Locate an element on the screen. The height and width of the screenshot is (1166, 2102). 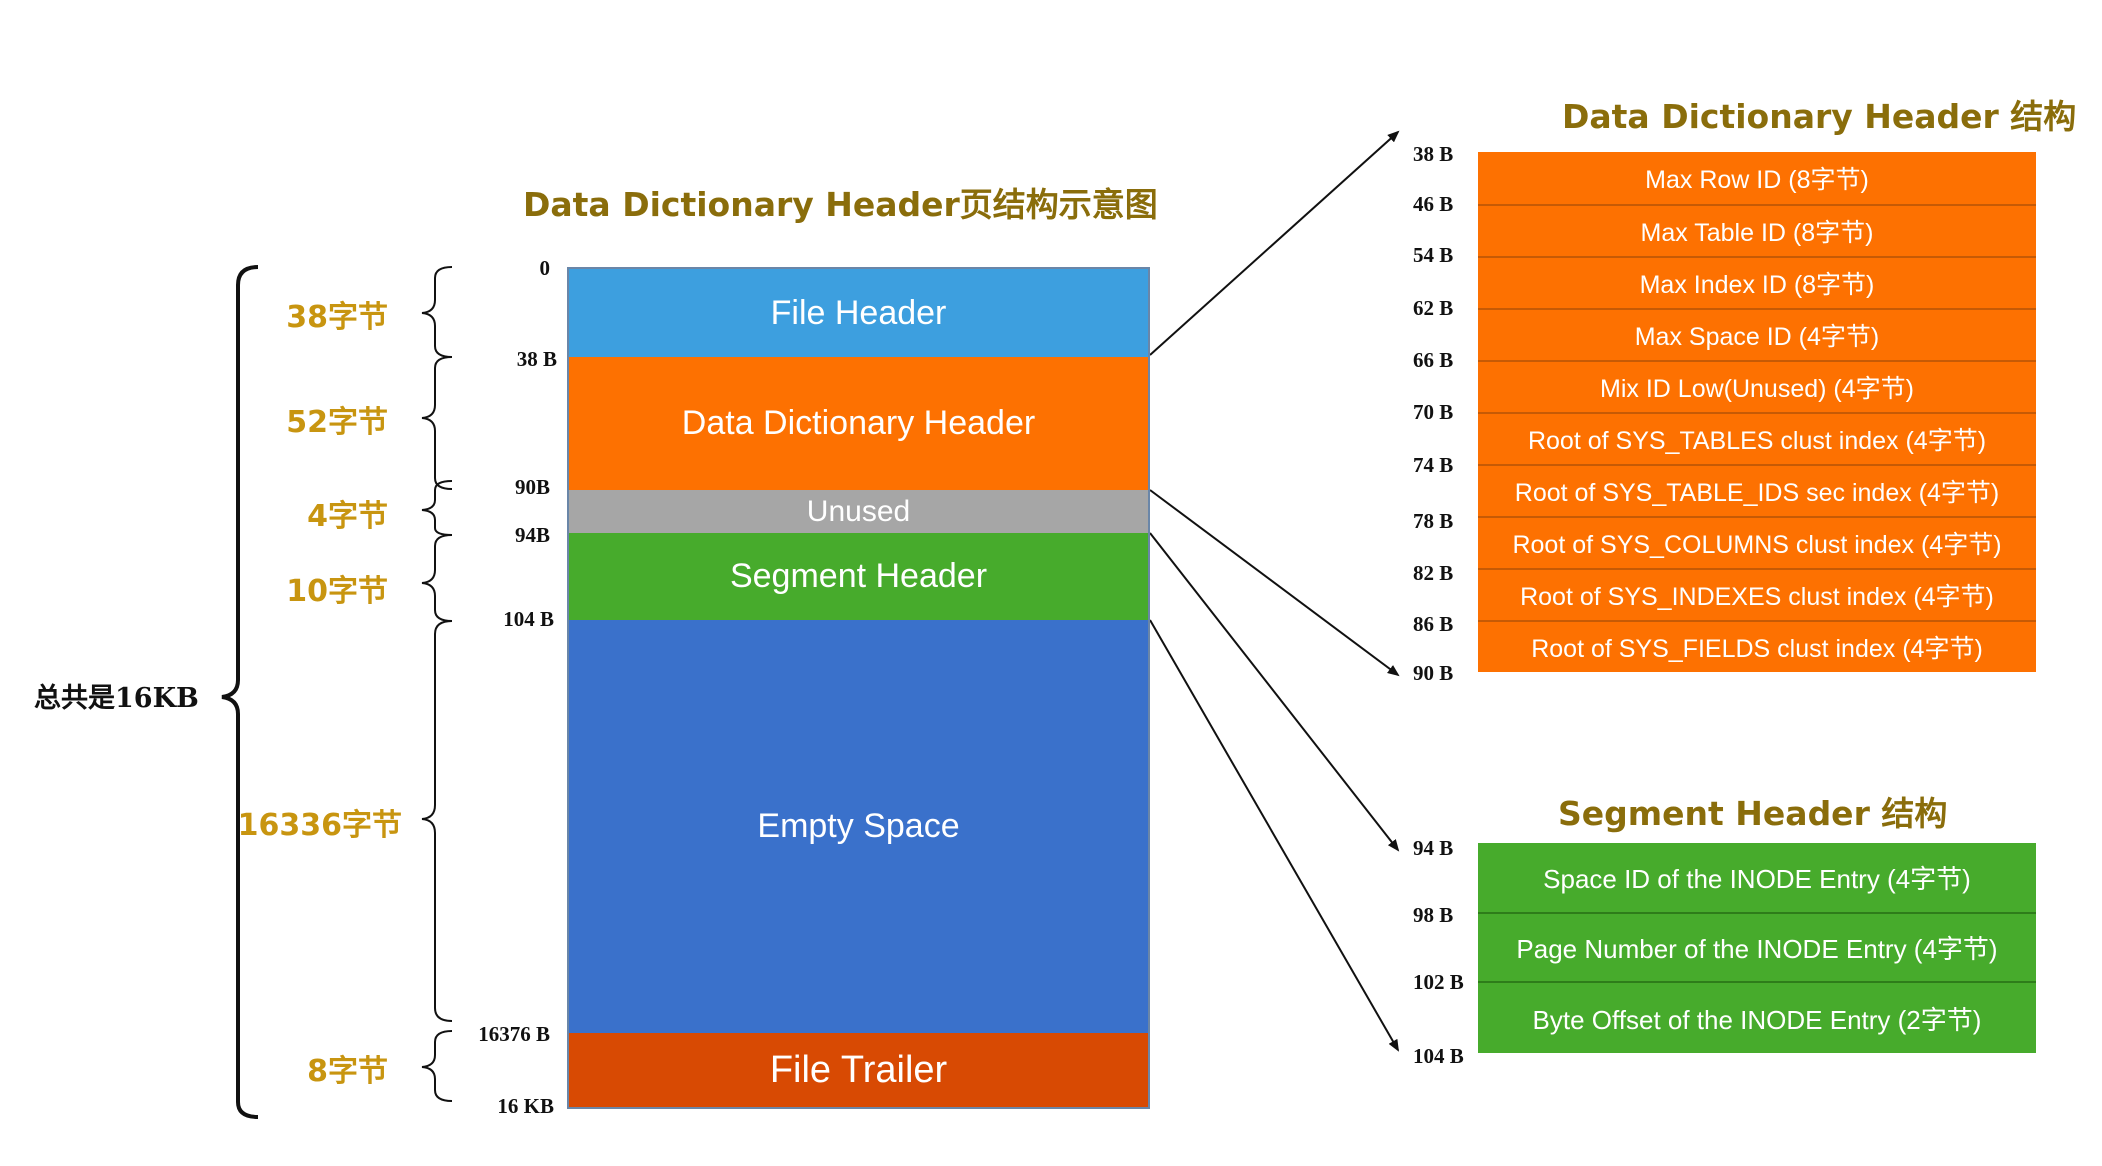
dd-field-mix-id-low: Mix ID Low(Unused) (4字节) is located at coordinates (1757, 386).